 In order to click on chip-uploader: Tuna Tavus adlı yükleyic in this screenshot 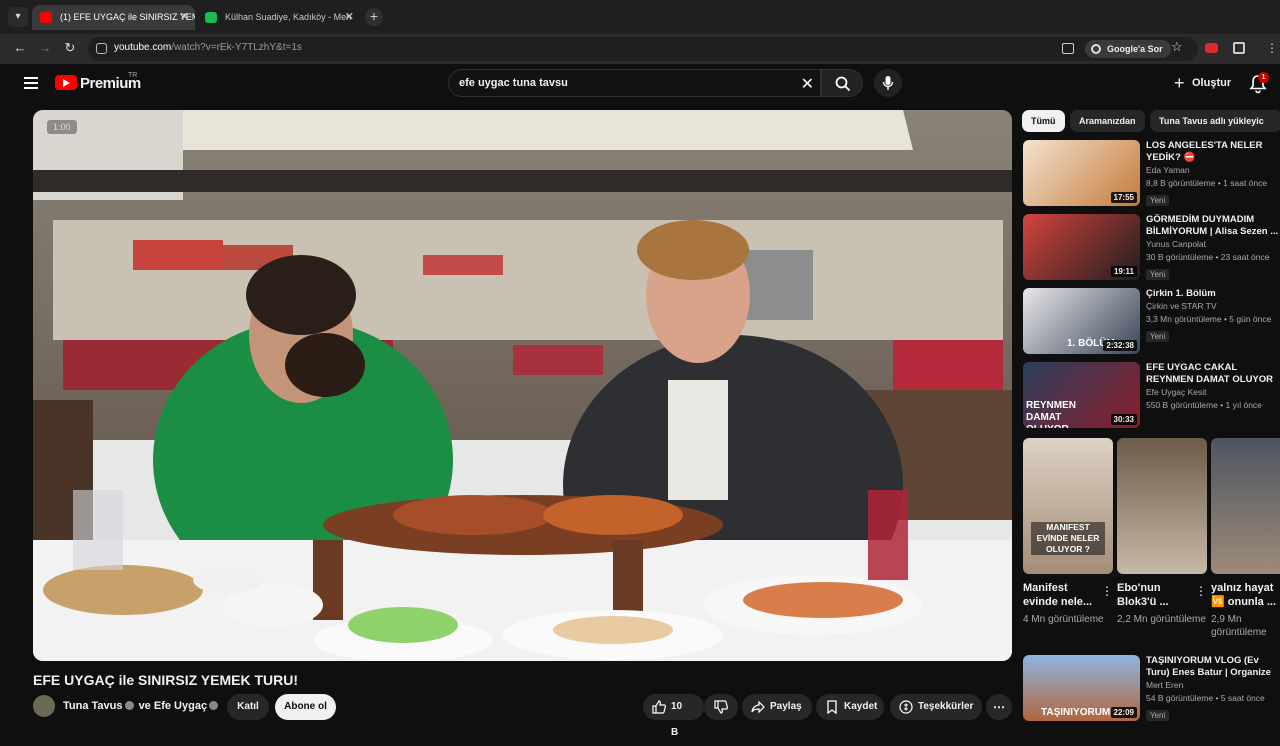, I will do `click(1215, 121)`.